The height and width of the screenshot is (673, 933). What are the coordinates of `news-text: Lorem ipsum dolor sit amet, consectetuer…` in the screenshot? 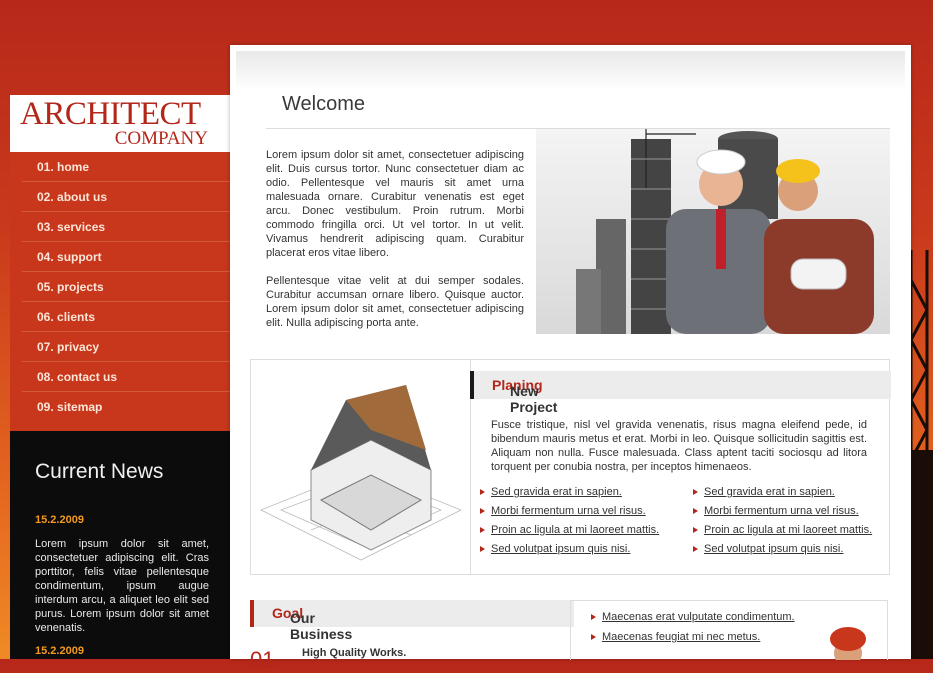 It's located at (122, 586).